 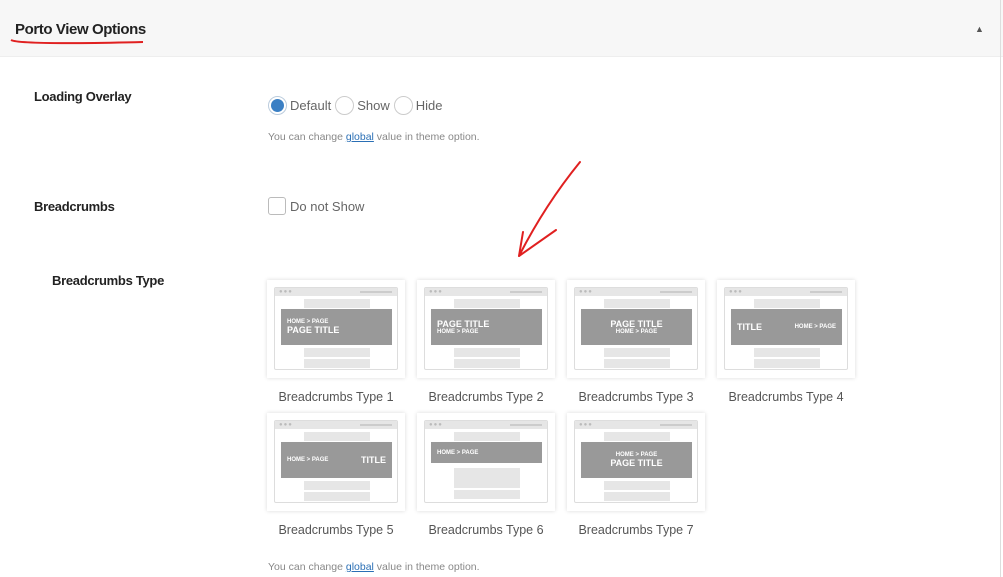 I want to click on loading-overlay-radio-group: Default Show Hide, so click(x=357, y=105).